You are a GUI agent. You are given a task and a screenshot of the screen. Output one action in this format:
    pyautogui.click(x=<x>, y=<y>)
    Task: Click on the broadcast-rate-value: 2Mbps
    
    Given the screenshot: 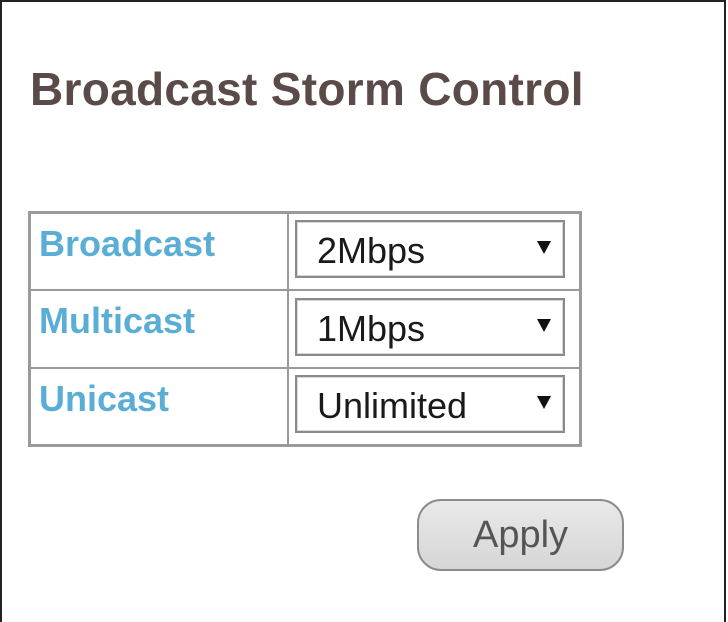 What is the action you would take?
    pyautogui.click(x=371, y=250)
    